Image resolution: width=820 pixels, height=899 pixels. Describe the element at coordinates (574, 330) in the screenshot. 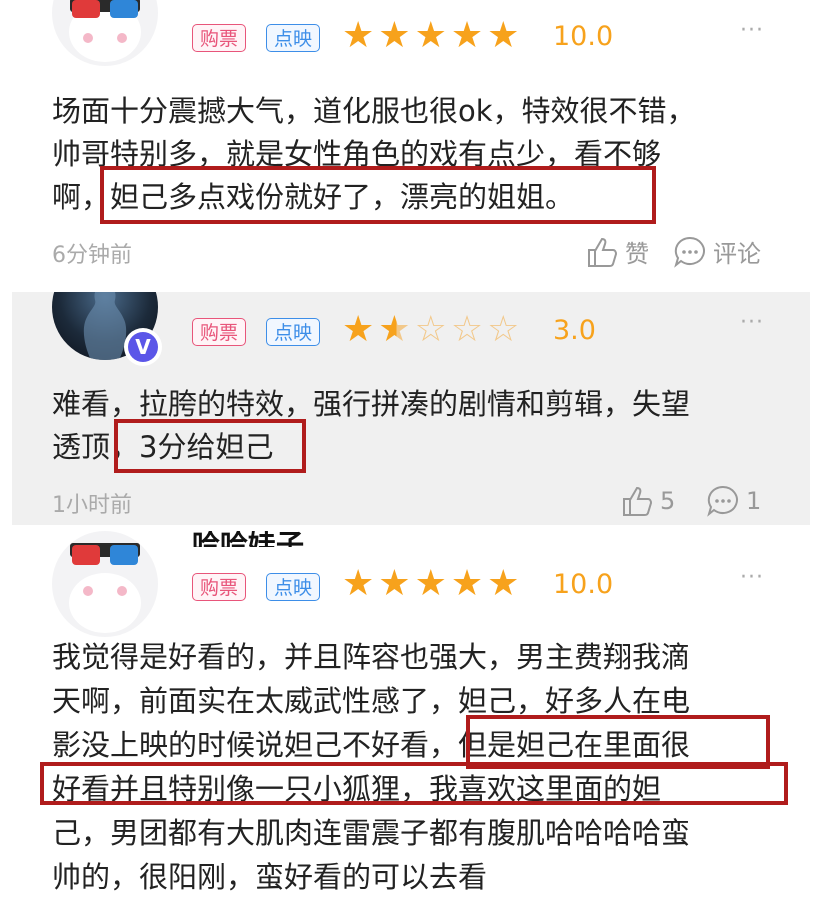

I see `rating-score: 3.0` at that location.